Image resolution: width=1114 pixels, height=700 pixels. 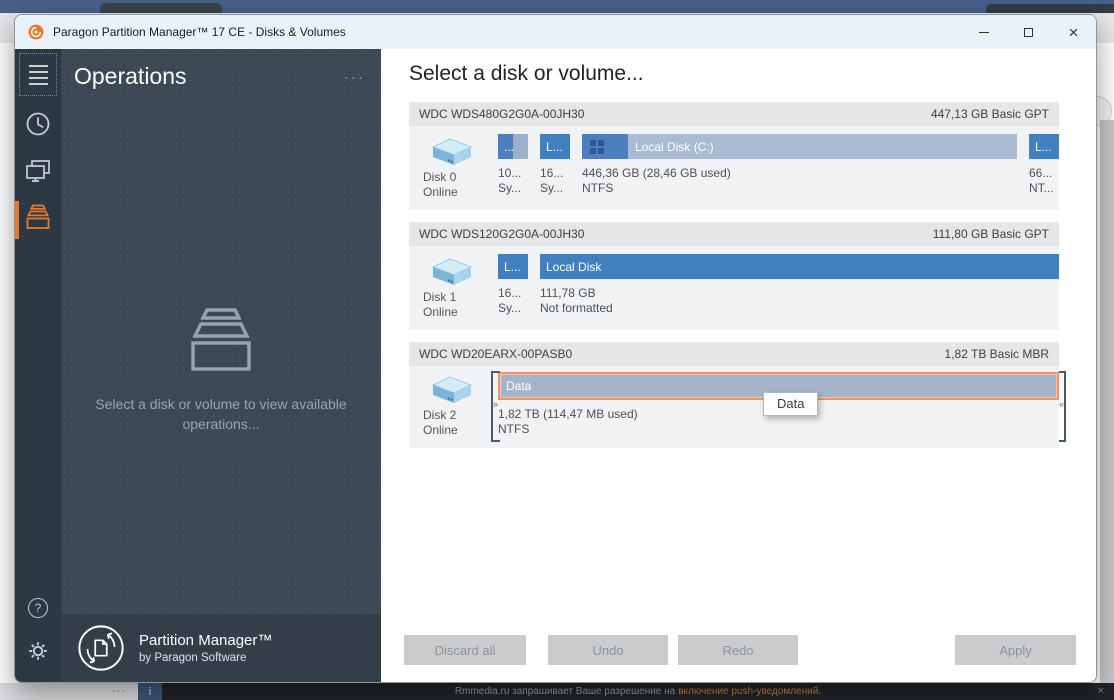 I want to click on disk-model: WDC WD20EARX-00PASB0, so click(x=496, y=354).